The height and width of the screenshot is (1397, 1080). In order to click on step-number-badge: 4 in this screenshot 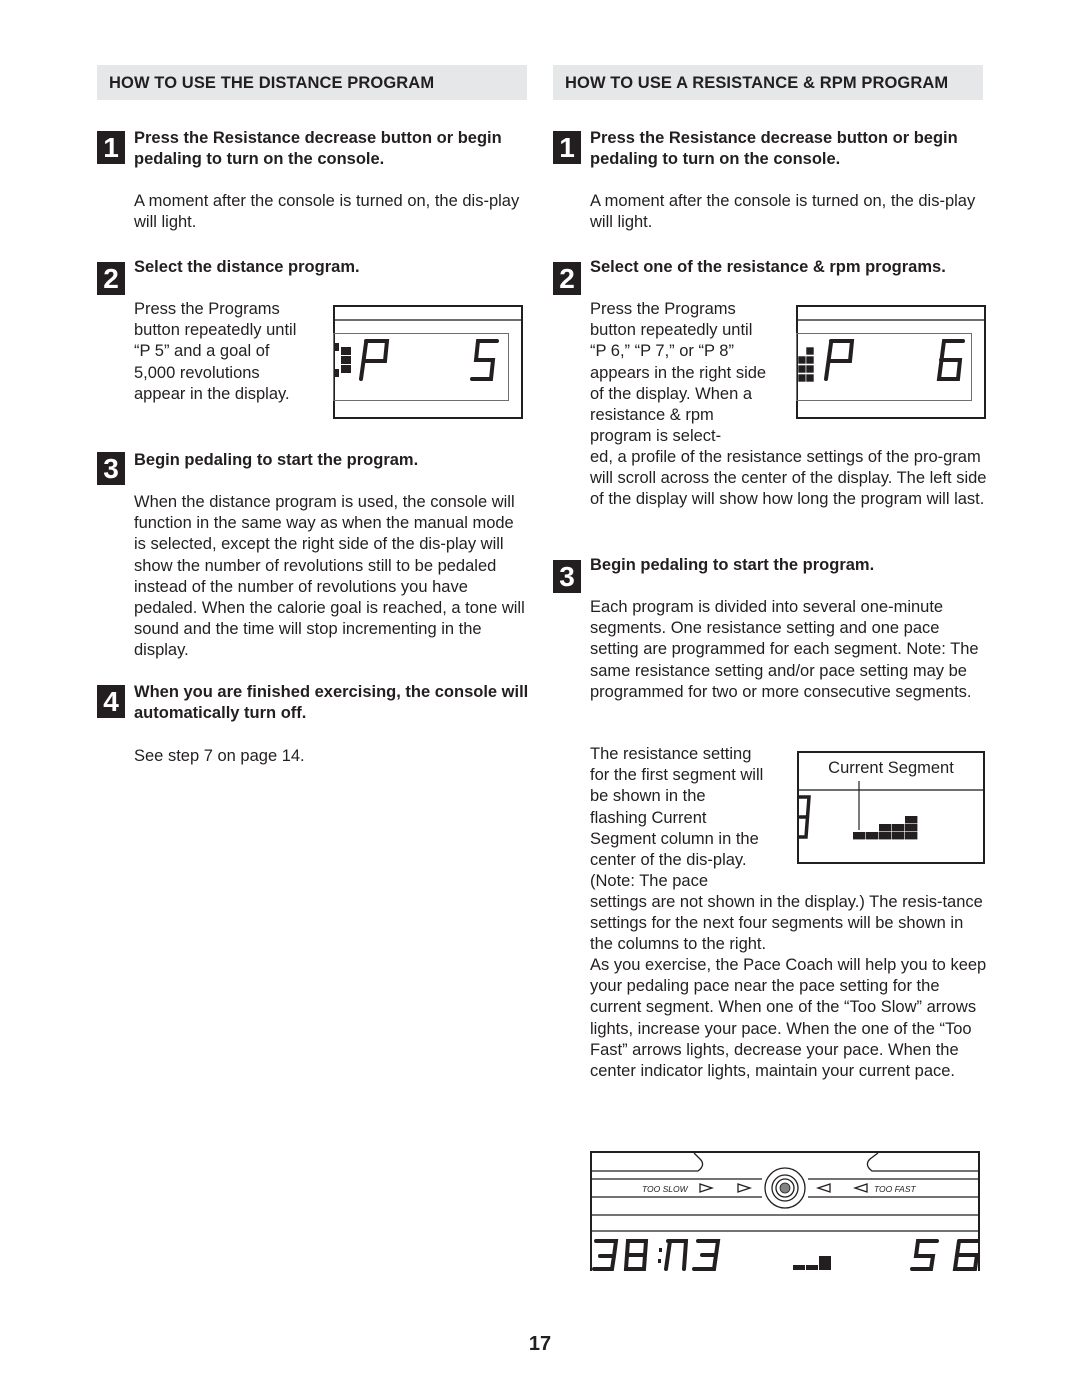, I will do `click(111, 701)`.